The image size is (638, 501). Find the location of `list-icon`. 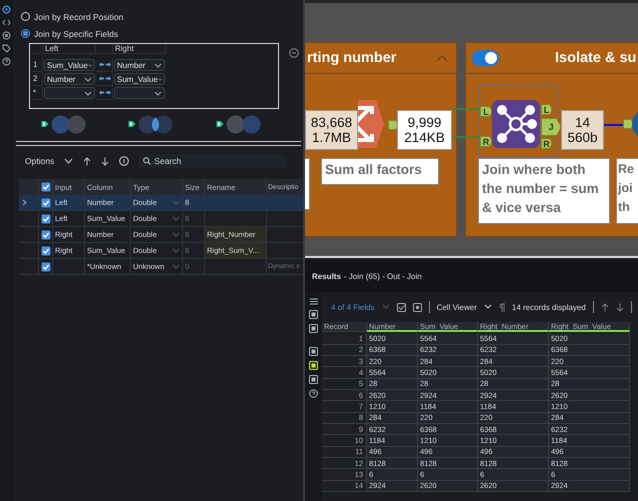

list-icon is located at coordinates (314, 301).